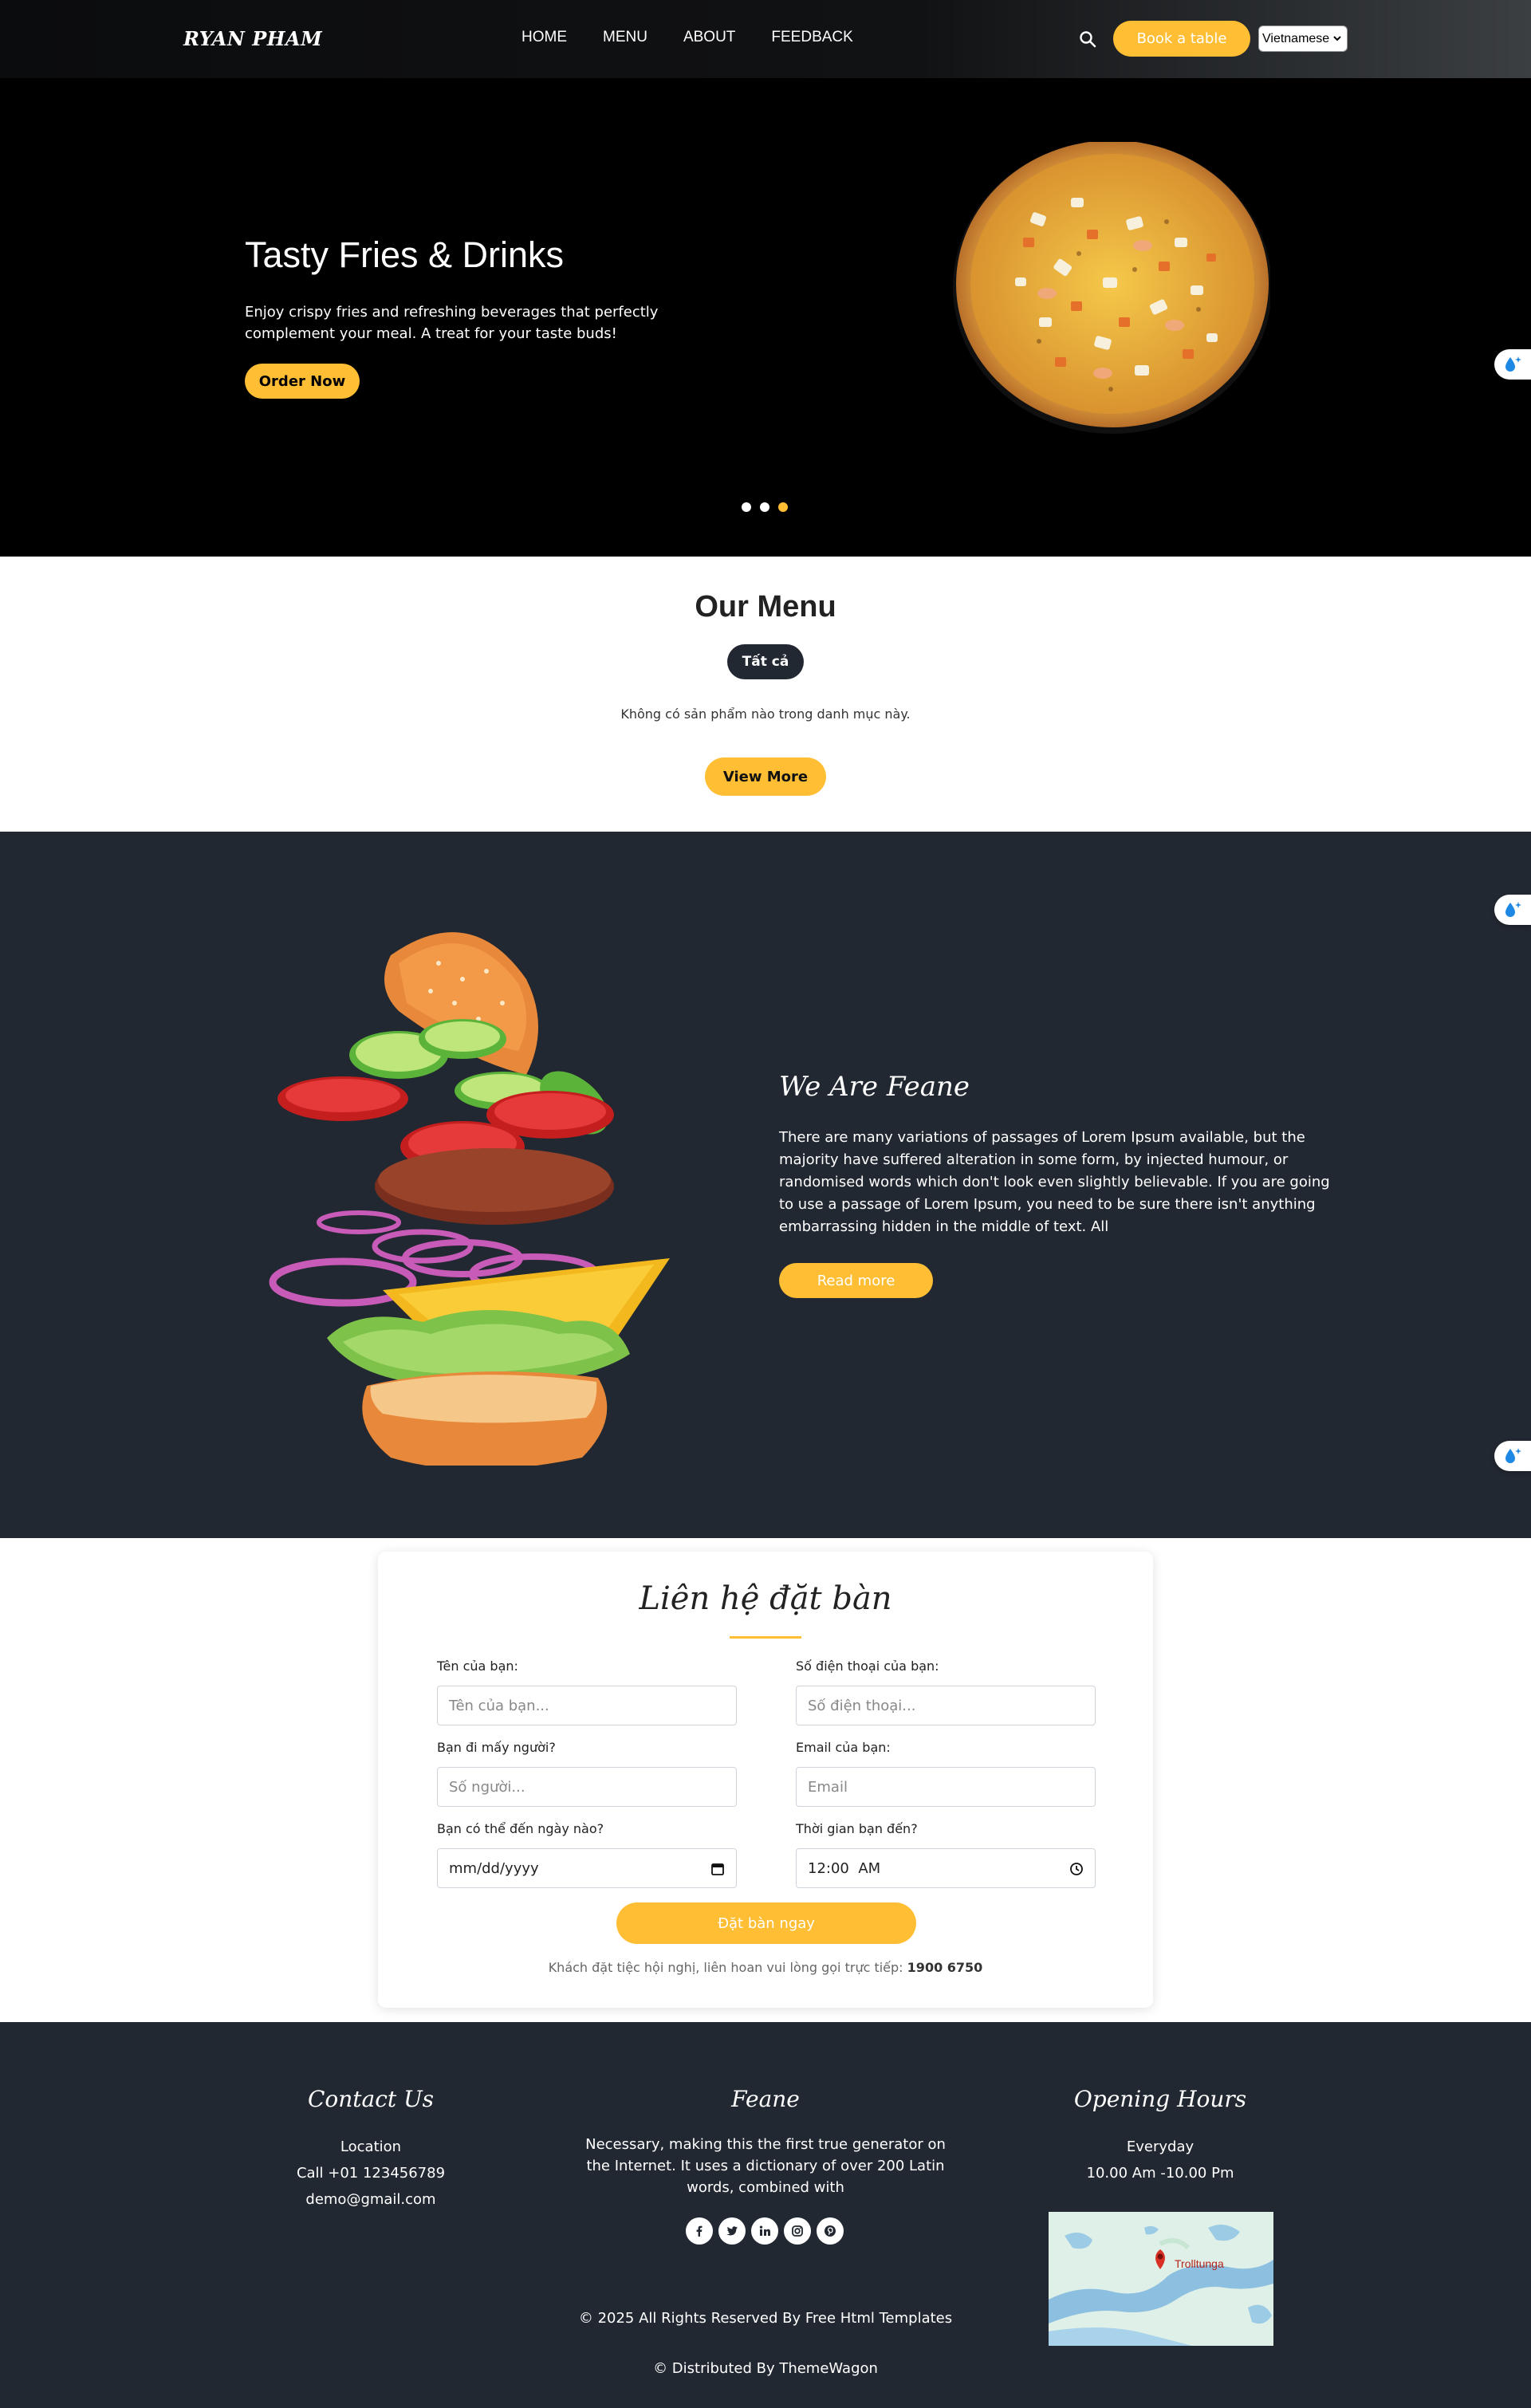  What do you see at coordinates (766, 1923) in the screenshot?
I see `submit-booking-button: Đặt bàn ngay` at bounding box center [766, 1923].